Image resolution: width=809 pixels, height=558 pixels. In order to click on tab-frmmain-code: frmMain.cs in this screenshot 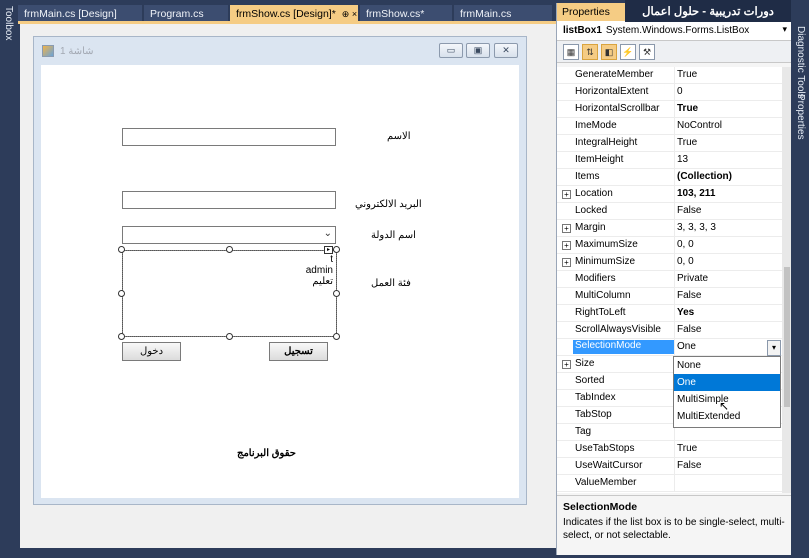, I will do `click(503, 13)`.